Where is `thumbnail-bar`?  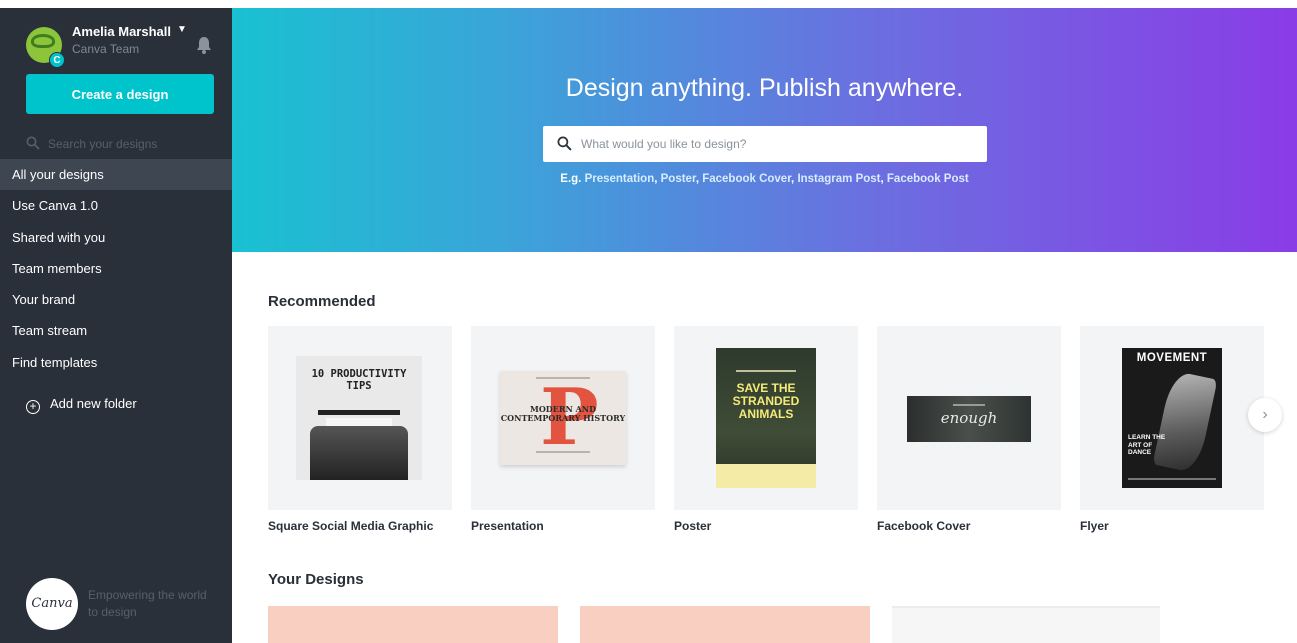 thumbnail-bar is located at coordinates (359, 412).